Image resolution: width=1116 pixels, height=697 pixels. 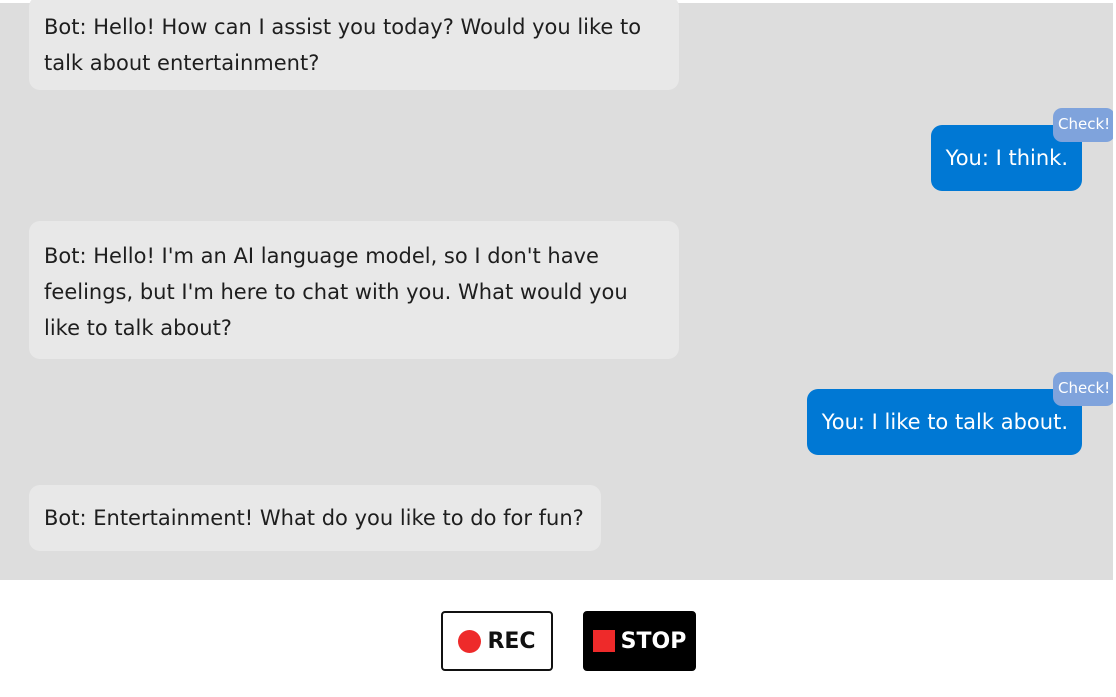 I want to click on stop-button: STOP, so click(x=639, y=641).